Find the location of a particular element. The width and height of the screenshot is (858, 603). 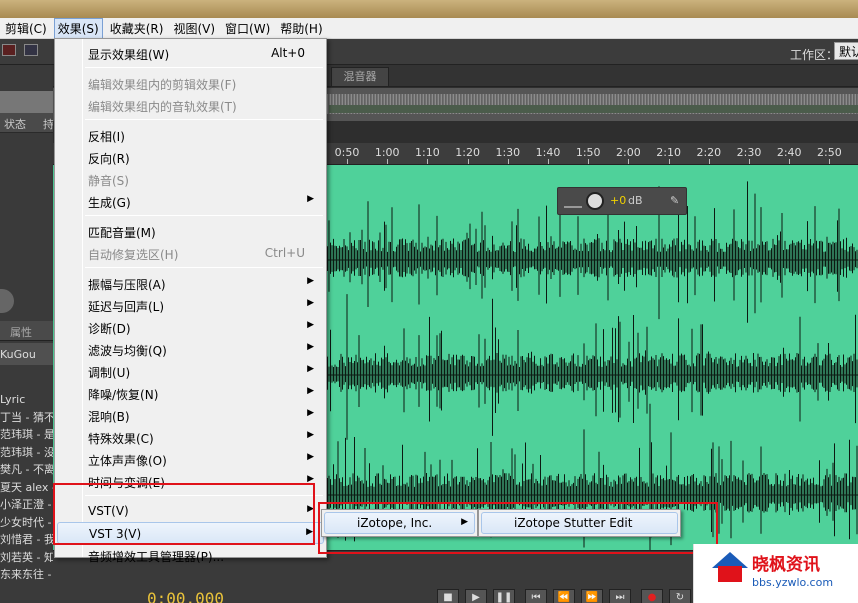

file-list-item: 刘若英 - 知道不知道 .mp is located at coordinates (26, 558).